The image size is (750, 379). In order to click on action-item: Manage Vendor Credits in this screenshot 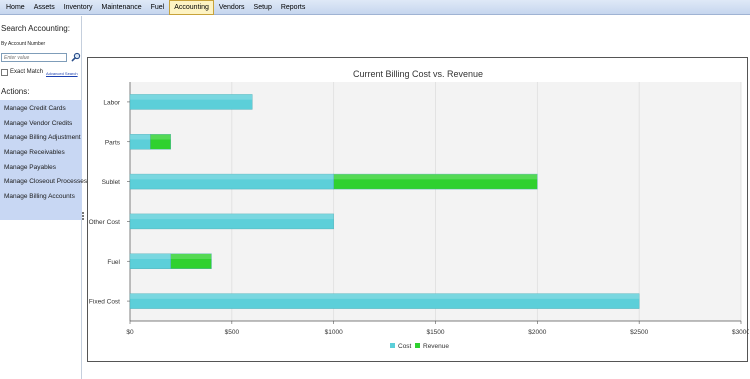, I will do `click(38, 123)`.